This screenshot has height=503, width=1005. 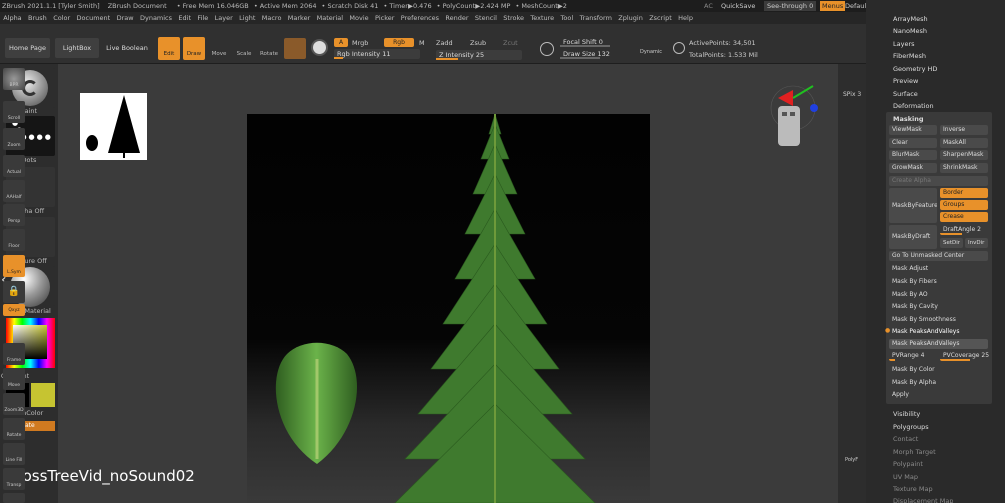 What do you see at coordinates (14, 266) in the screenshot?
I see `lsym-button: L.Sym` at bounding box center [14, 266].